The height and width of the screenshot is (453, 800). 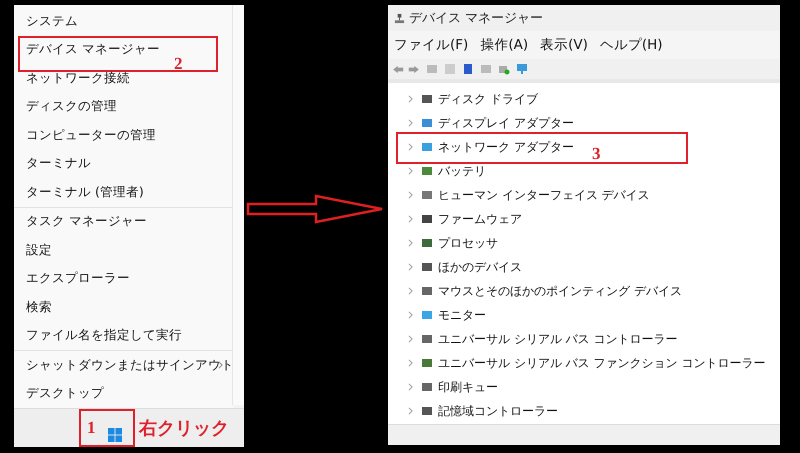 I want to click on tree-item: プロセッサ, so click(x=468, y=243).